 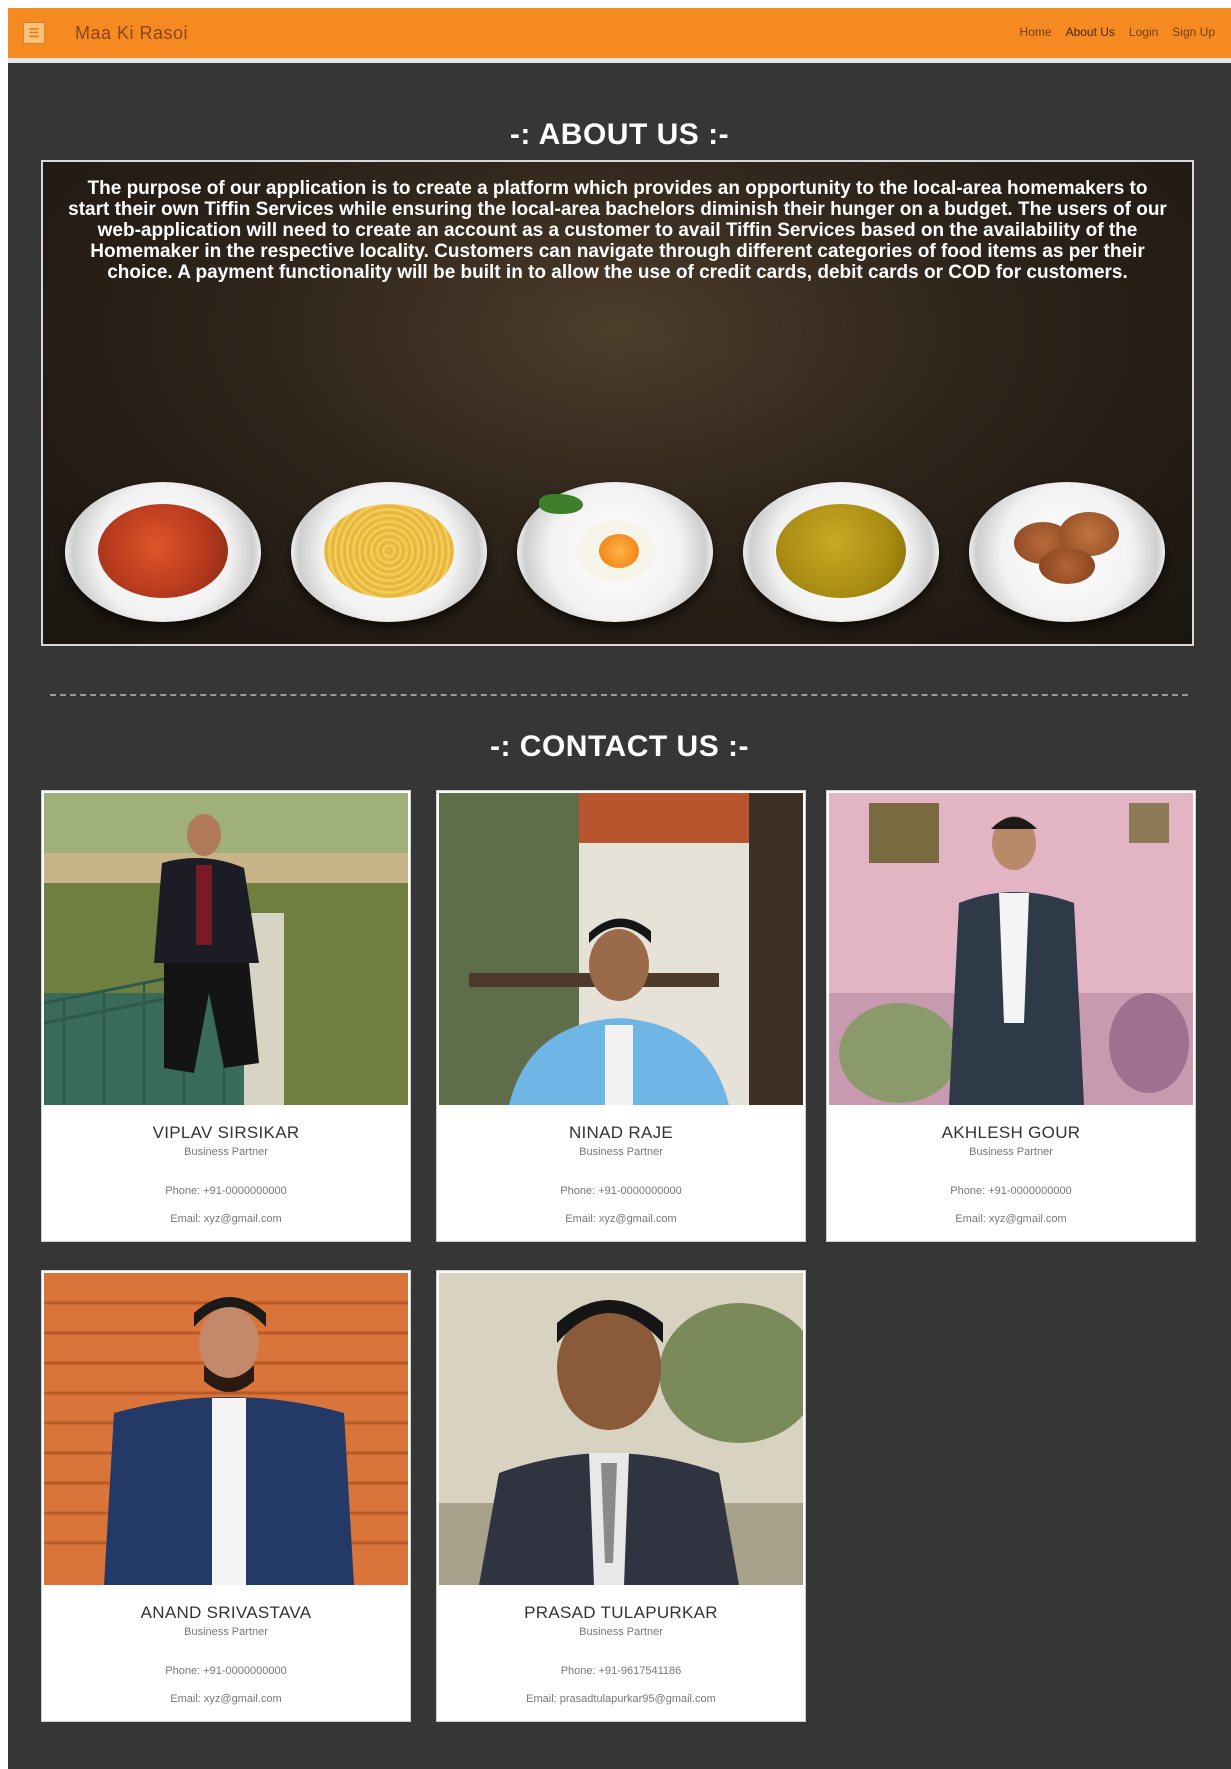 What do you see at coordinates (619, 695) in the screenshot?
I see `section-divider` at bounding box center [619, 695].